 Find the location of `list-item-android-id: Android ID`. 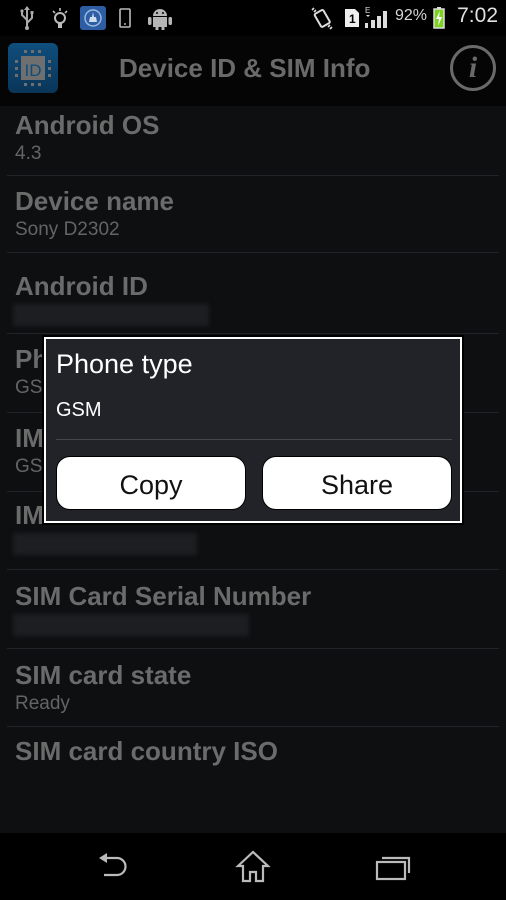

list-item-android-id: Android ID is located at coordinates (253, 293).